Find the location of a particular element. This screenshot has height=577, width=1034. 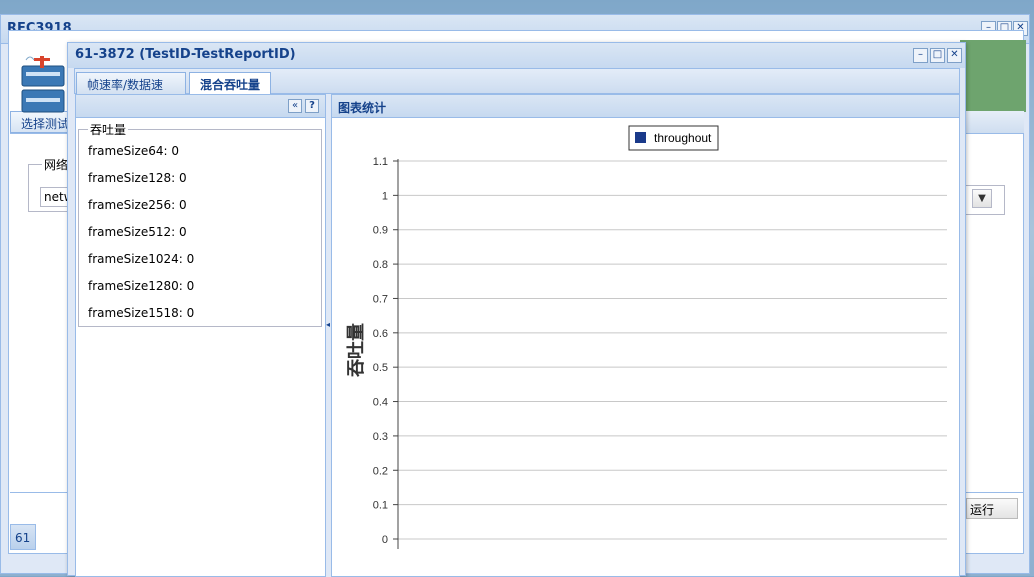

y-axis-label: 吞吐量 is located at coordinates (356, 350).